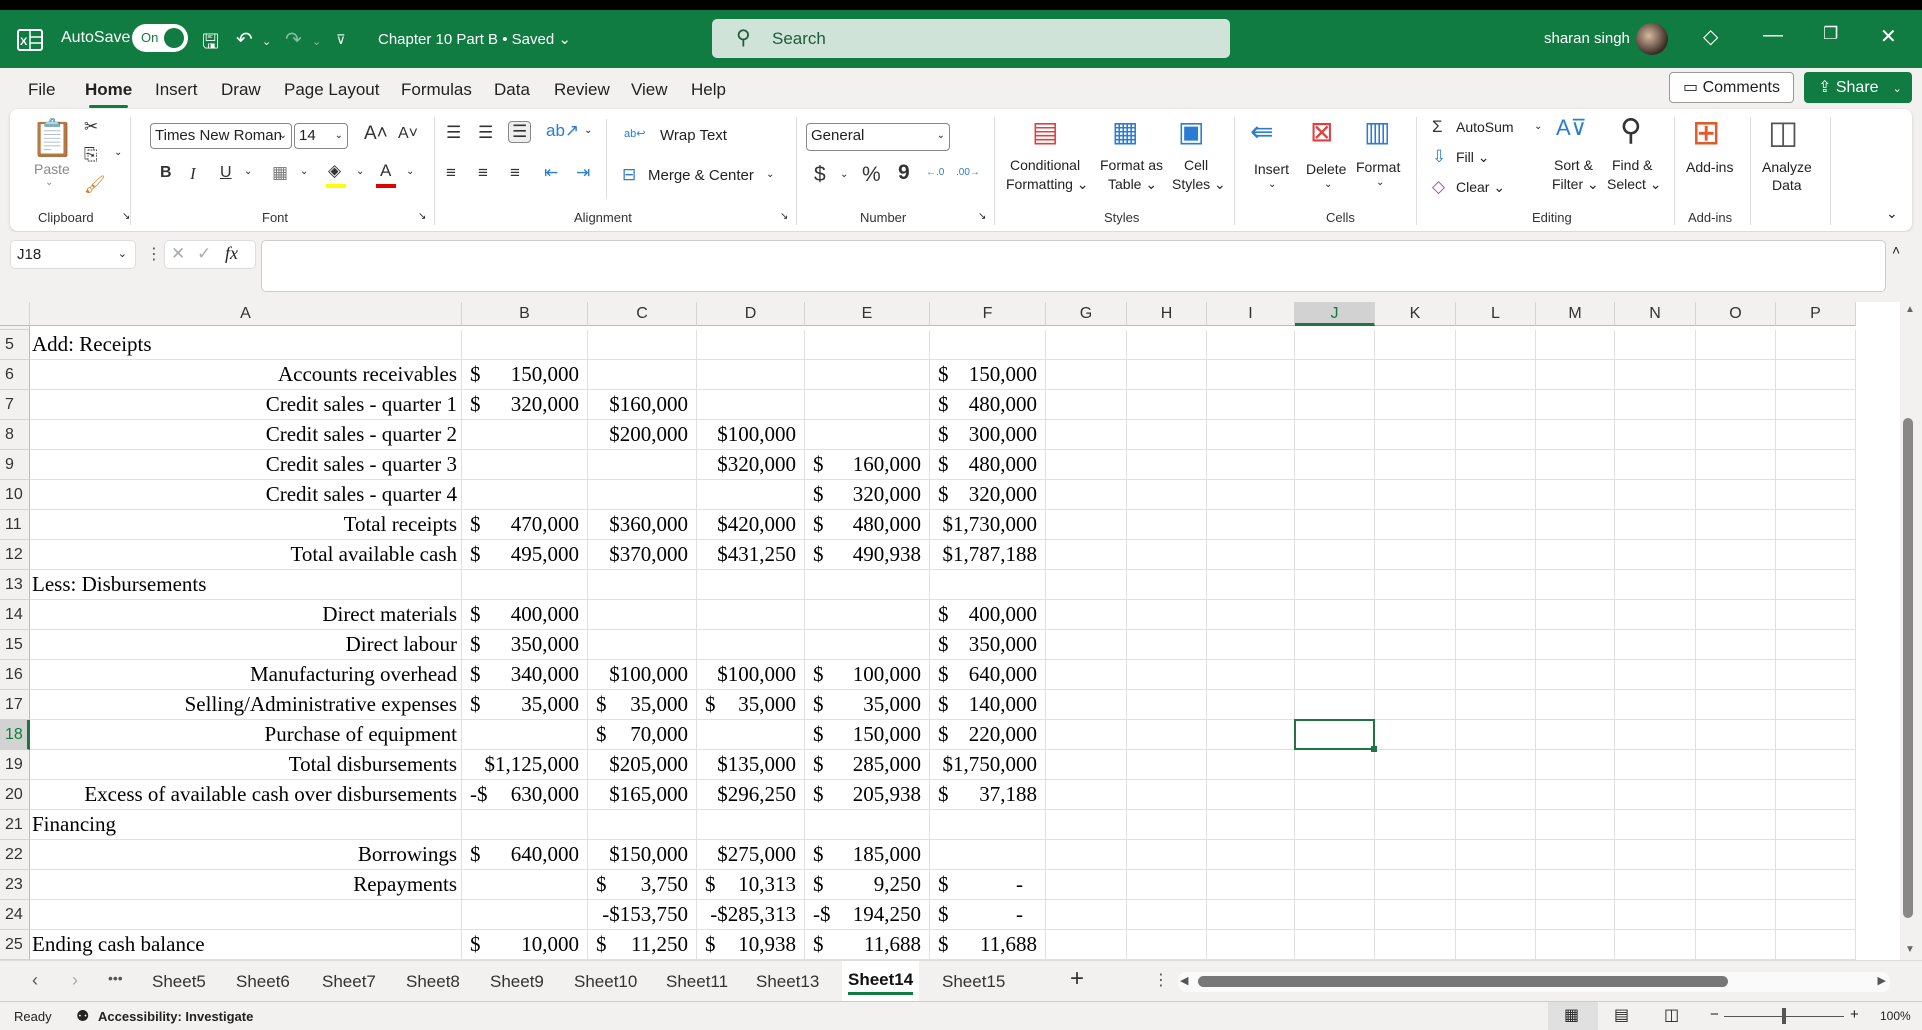 This screenshot has width=1922, height=1030. Describe the element at coordinates (35, 980) in the screenshot. I see `prev-sheet-icon: ‹` at that location.